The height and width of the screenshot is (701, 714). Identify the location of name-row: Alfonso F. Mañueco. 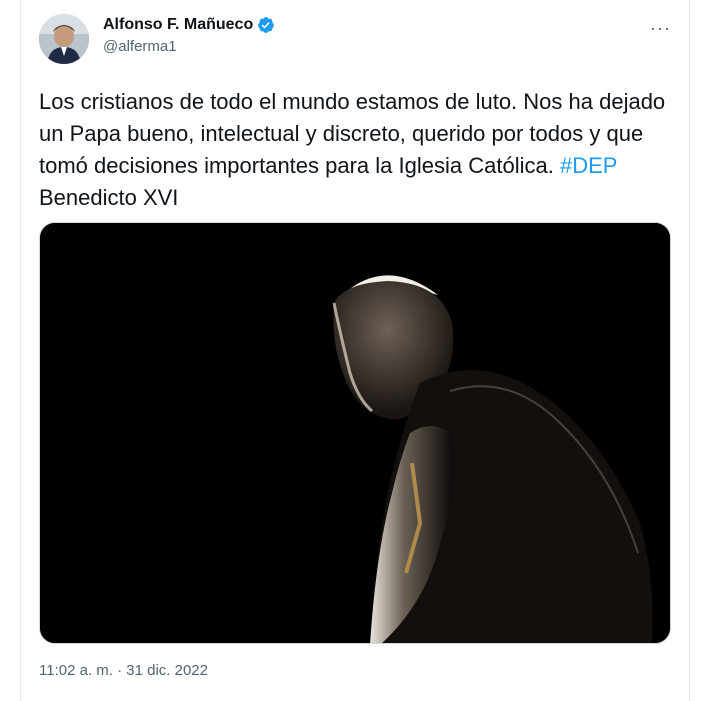
(189, 25).